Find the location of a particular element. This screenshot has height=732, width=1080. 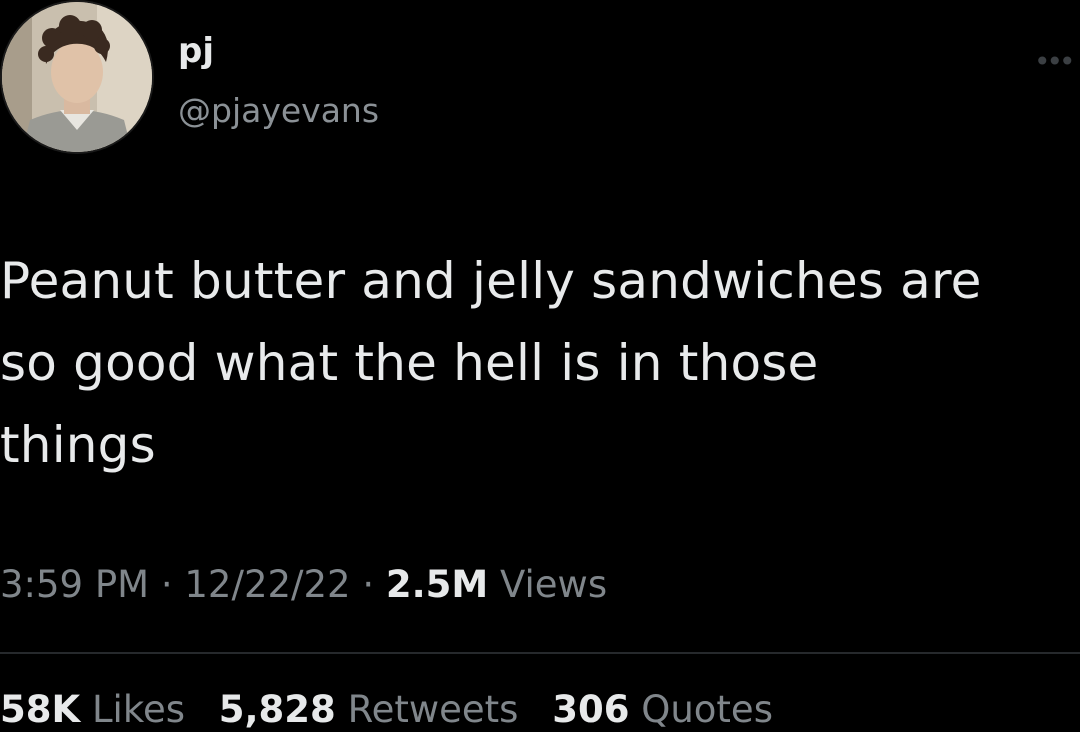

avatar is located at coordinates (77, 77).